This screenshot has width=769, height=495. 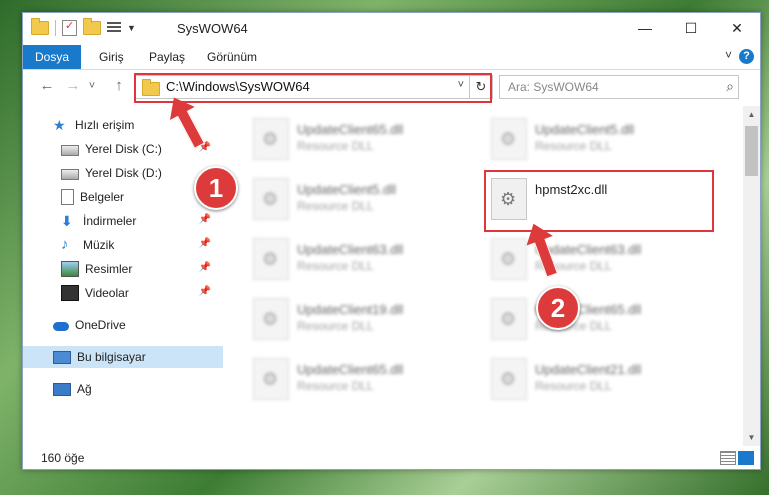 I want to click on videos-icon, so click(x=70, y=293).